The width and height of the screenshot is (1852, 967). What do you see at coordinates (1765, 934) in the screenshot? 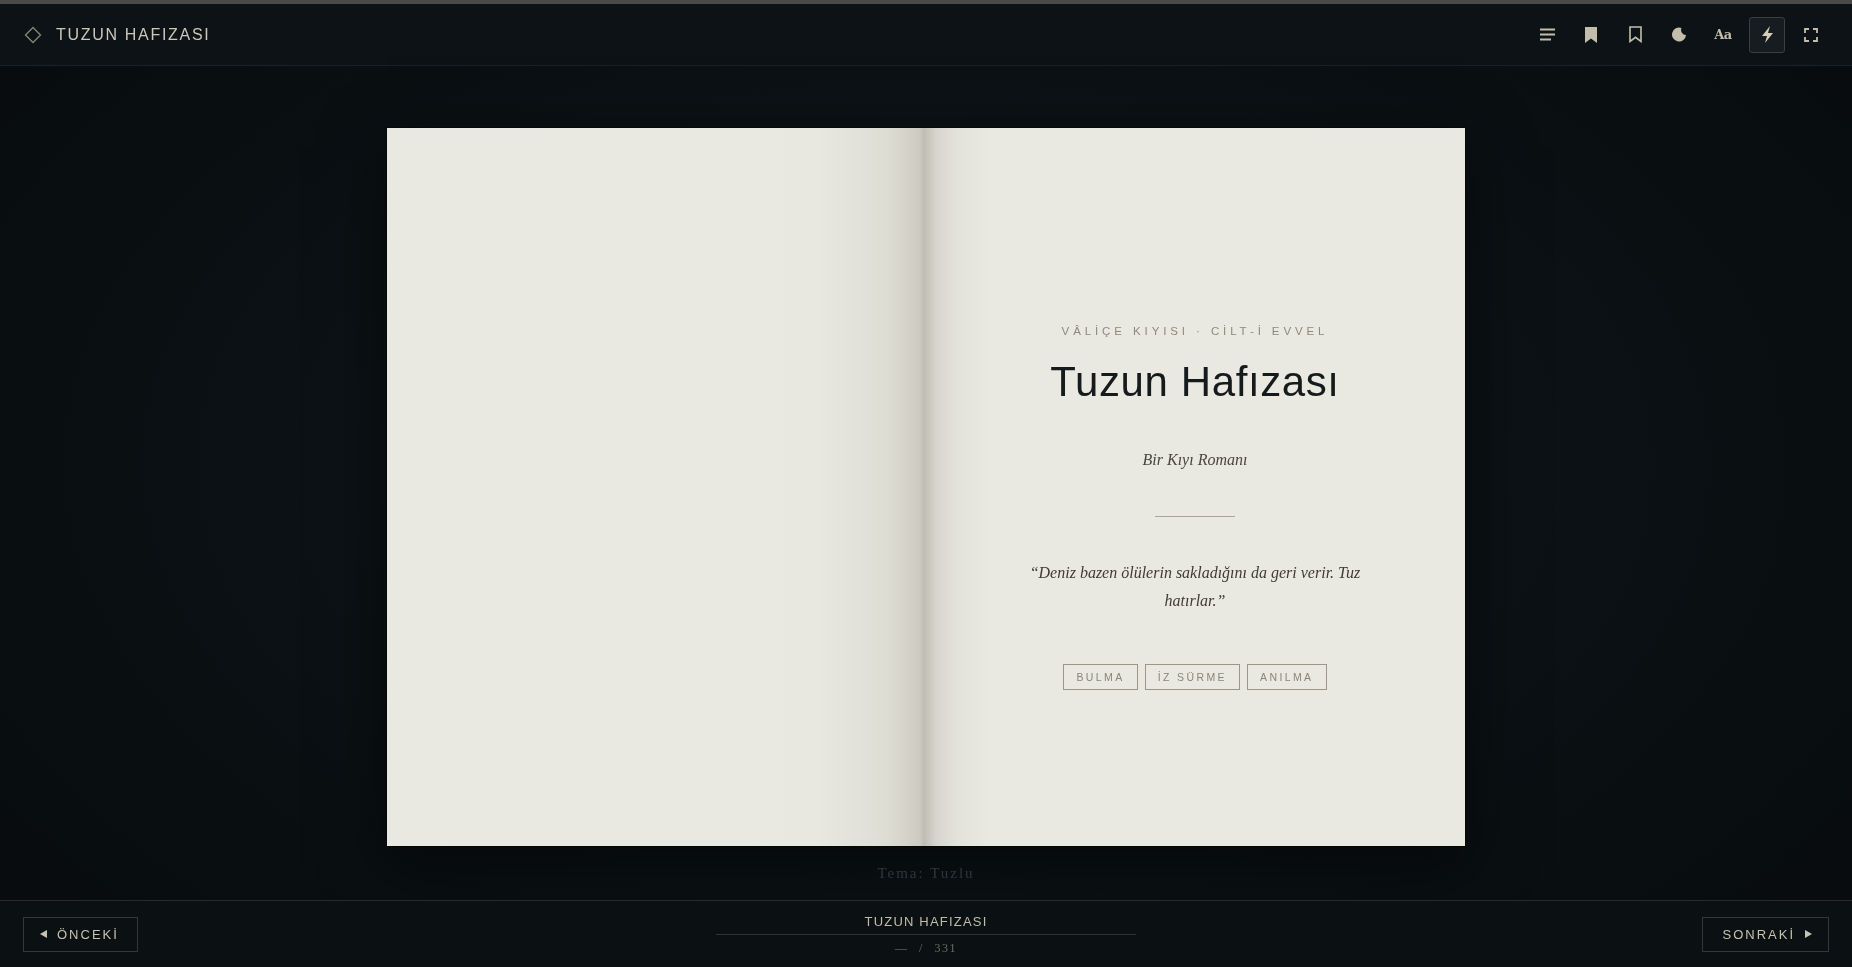
I see `next-button: SONRAKİ` at bounding box center [1765, 934].